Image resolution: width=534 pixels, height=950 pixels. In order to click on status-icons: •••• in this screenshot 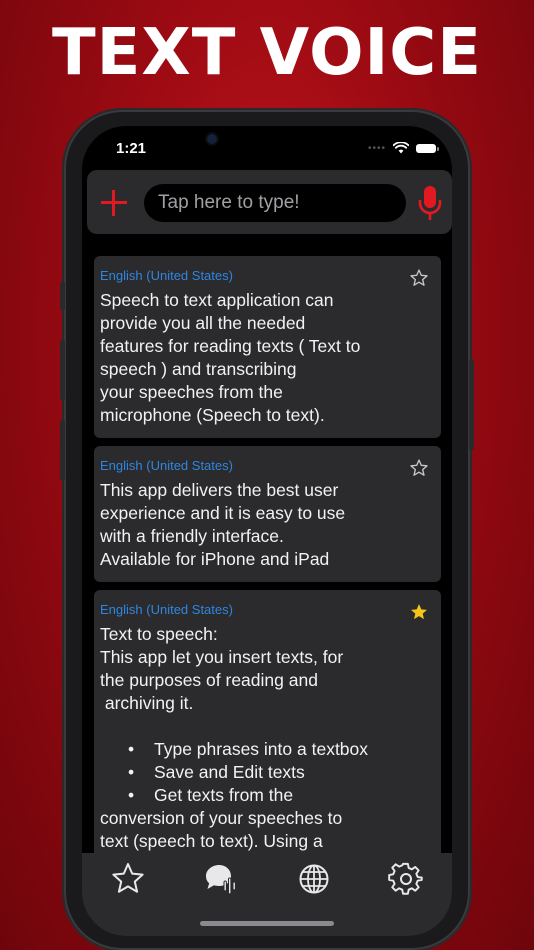, I will do `click(403, 148)`.